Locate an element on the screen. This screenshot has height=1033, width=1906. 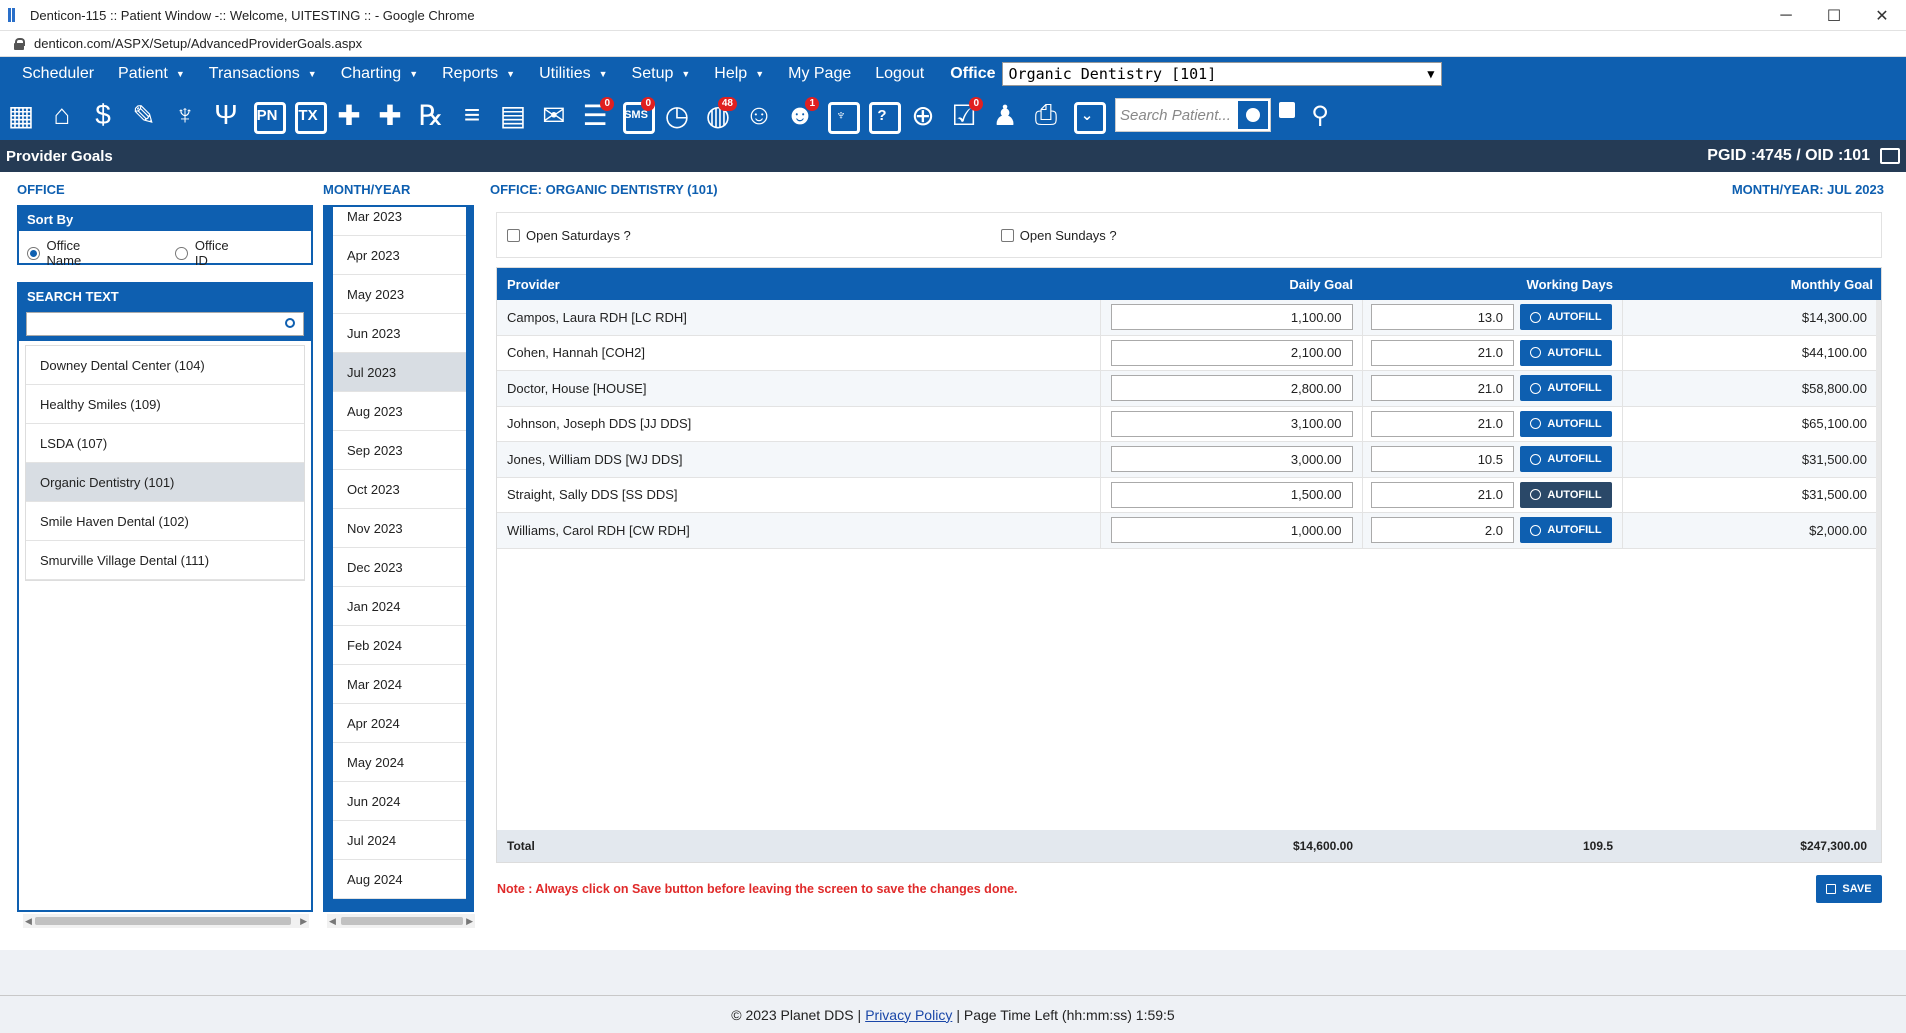
sms-icon: SMS 0 is located at coordinates (637, 115).